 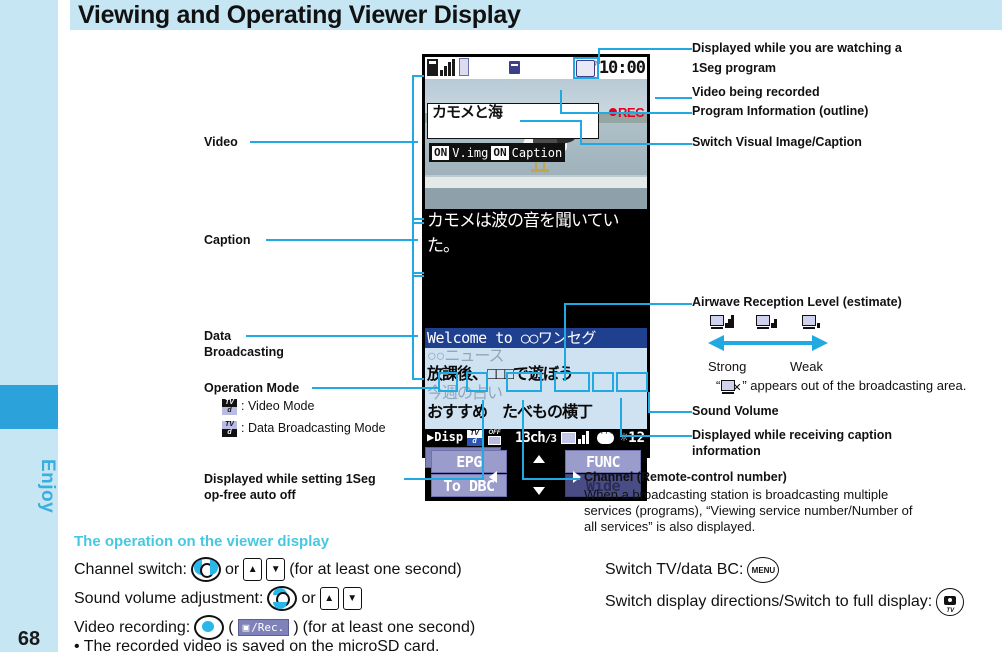 What do you see at coordinates (278, 406) in the screenshot?
I see `legend-video-mode-label: : Video Mode` at bounding box center [278, 406].